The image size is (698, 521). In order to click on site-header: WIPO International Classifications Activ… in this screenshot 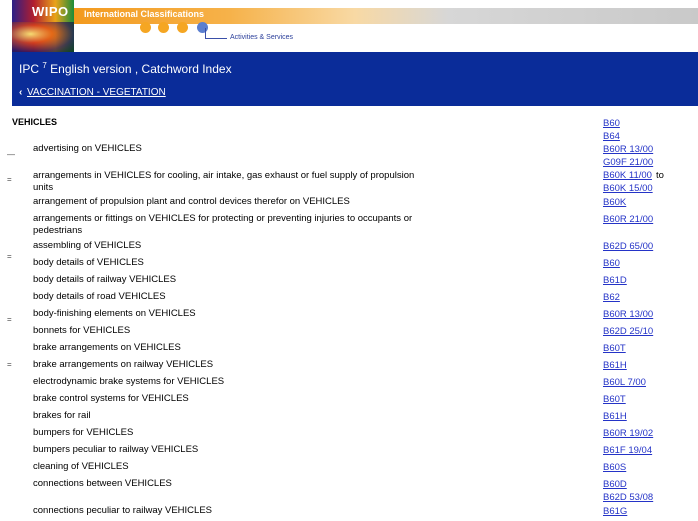, I will do `click(349, 26)`.